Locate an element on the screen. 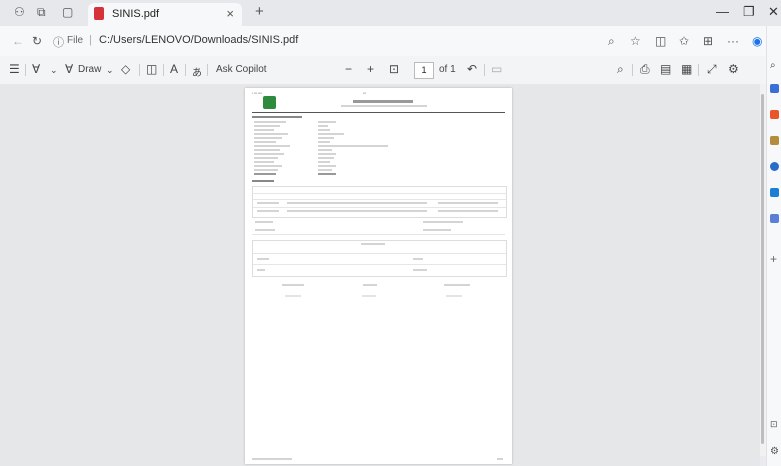 This screenshot has height=466, width=781. highlight-icon: ∀ is located at coordinates (36, 69).